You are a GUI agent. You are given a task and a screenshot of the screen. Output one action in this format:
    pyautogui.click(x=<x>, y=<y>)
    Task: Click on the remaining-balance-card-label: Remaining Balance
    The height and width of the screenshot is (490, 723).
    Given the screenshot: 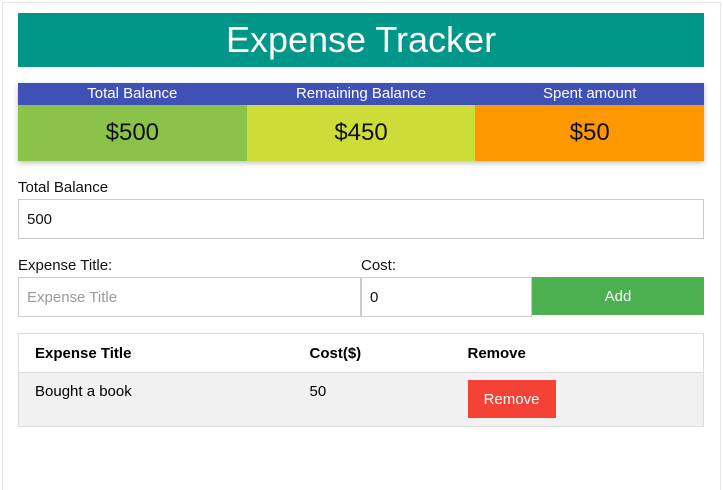 What is the action you would take?
    pyautogui.click(x=361, y=94)
    